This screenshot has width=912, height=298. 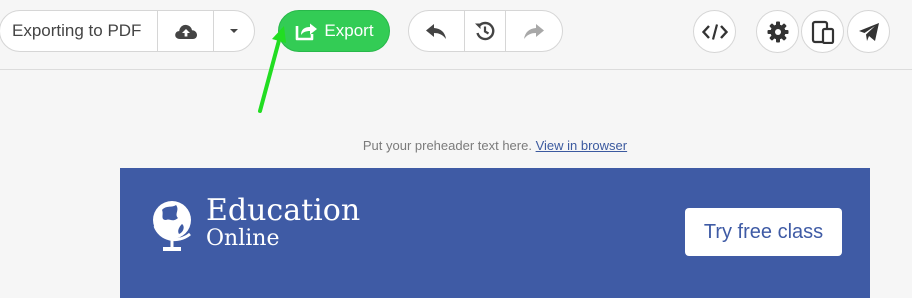 I want to click on undo-button, so click(x=437, y=31).